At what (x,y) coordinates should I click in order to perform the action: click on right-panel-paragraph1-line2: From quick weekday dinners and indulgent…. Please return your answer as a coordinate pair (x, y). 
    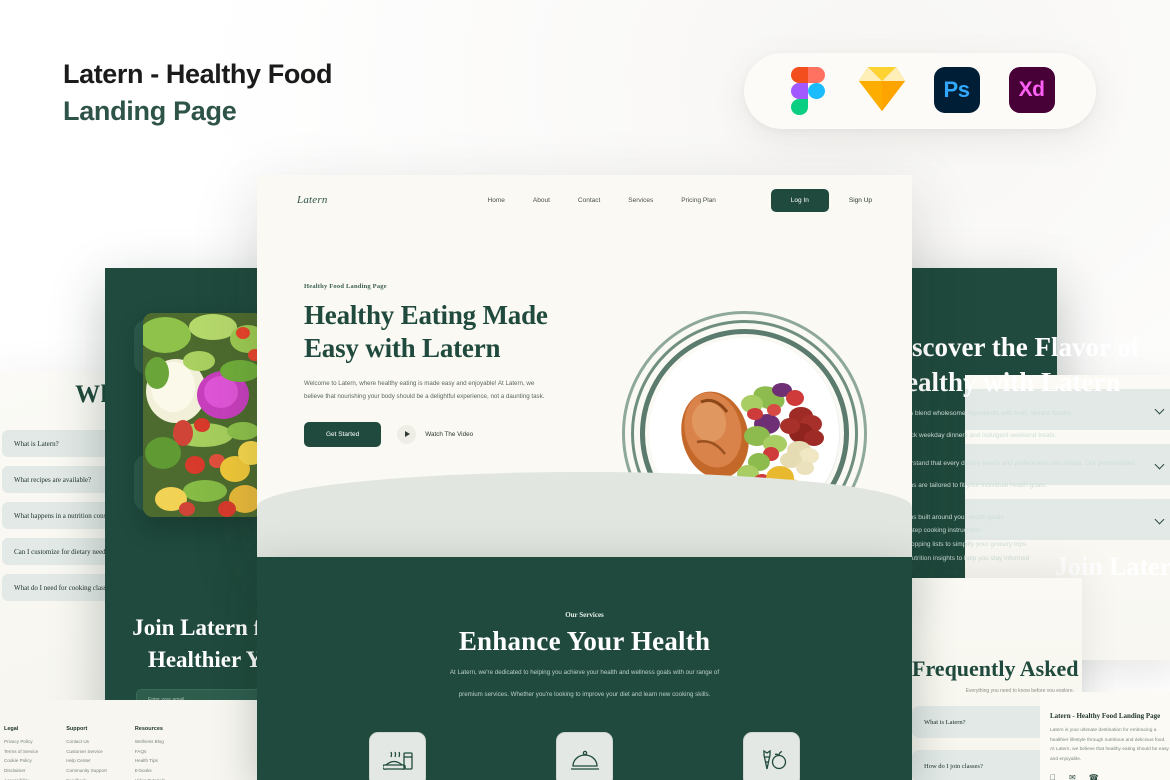
    Looking at the image, I should click on (971, 435).